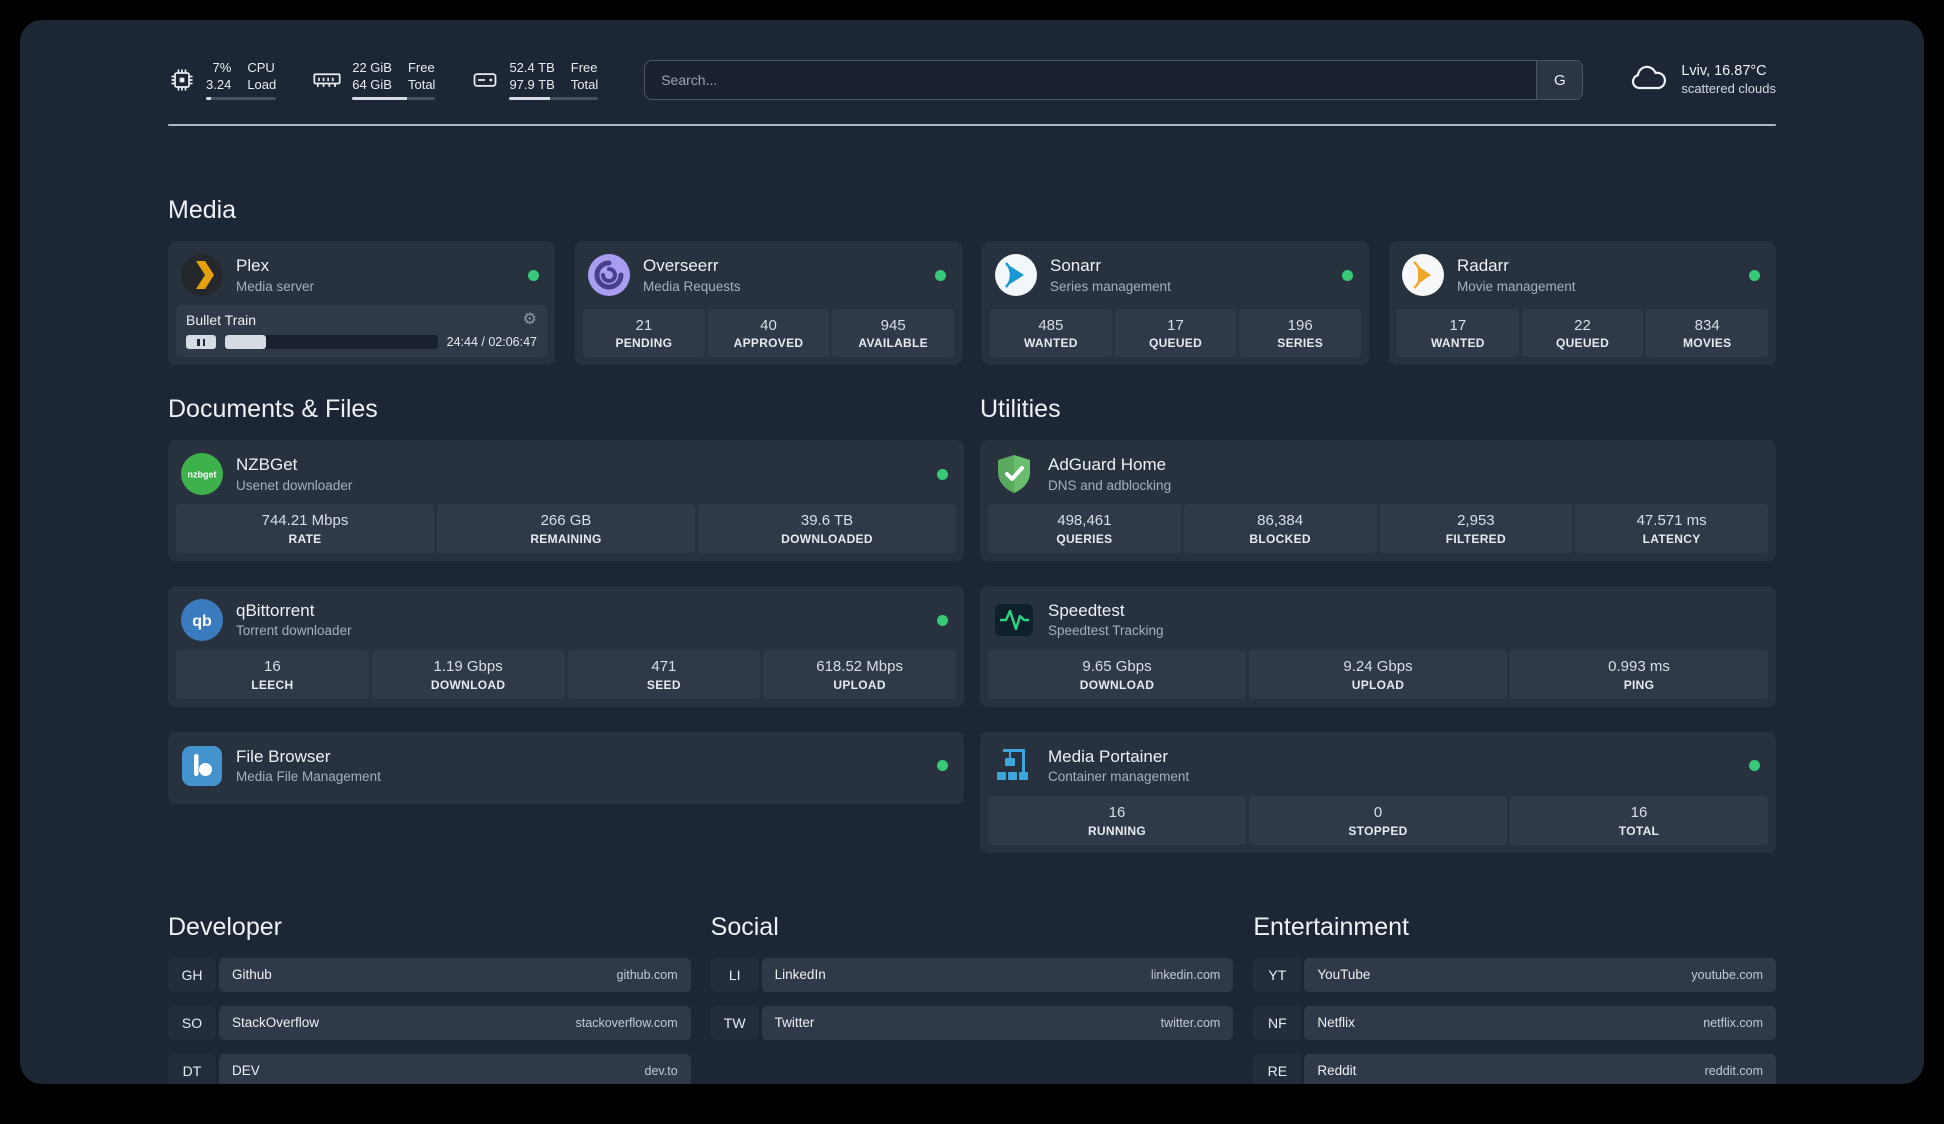 The width and height of the screenshot is (1944, 1124). I want to click on disk-usage-bar, so click(554, 99).